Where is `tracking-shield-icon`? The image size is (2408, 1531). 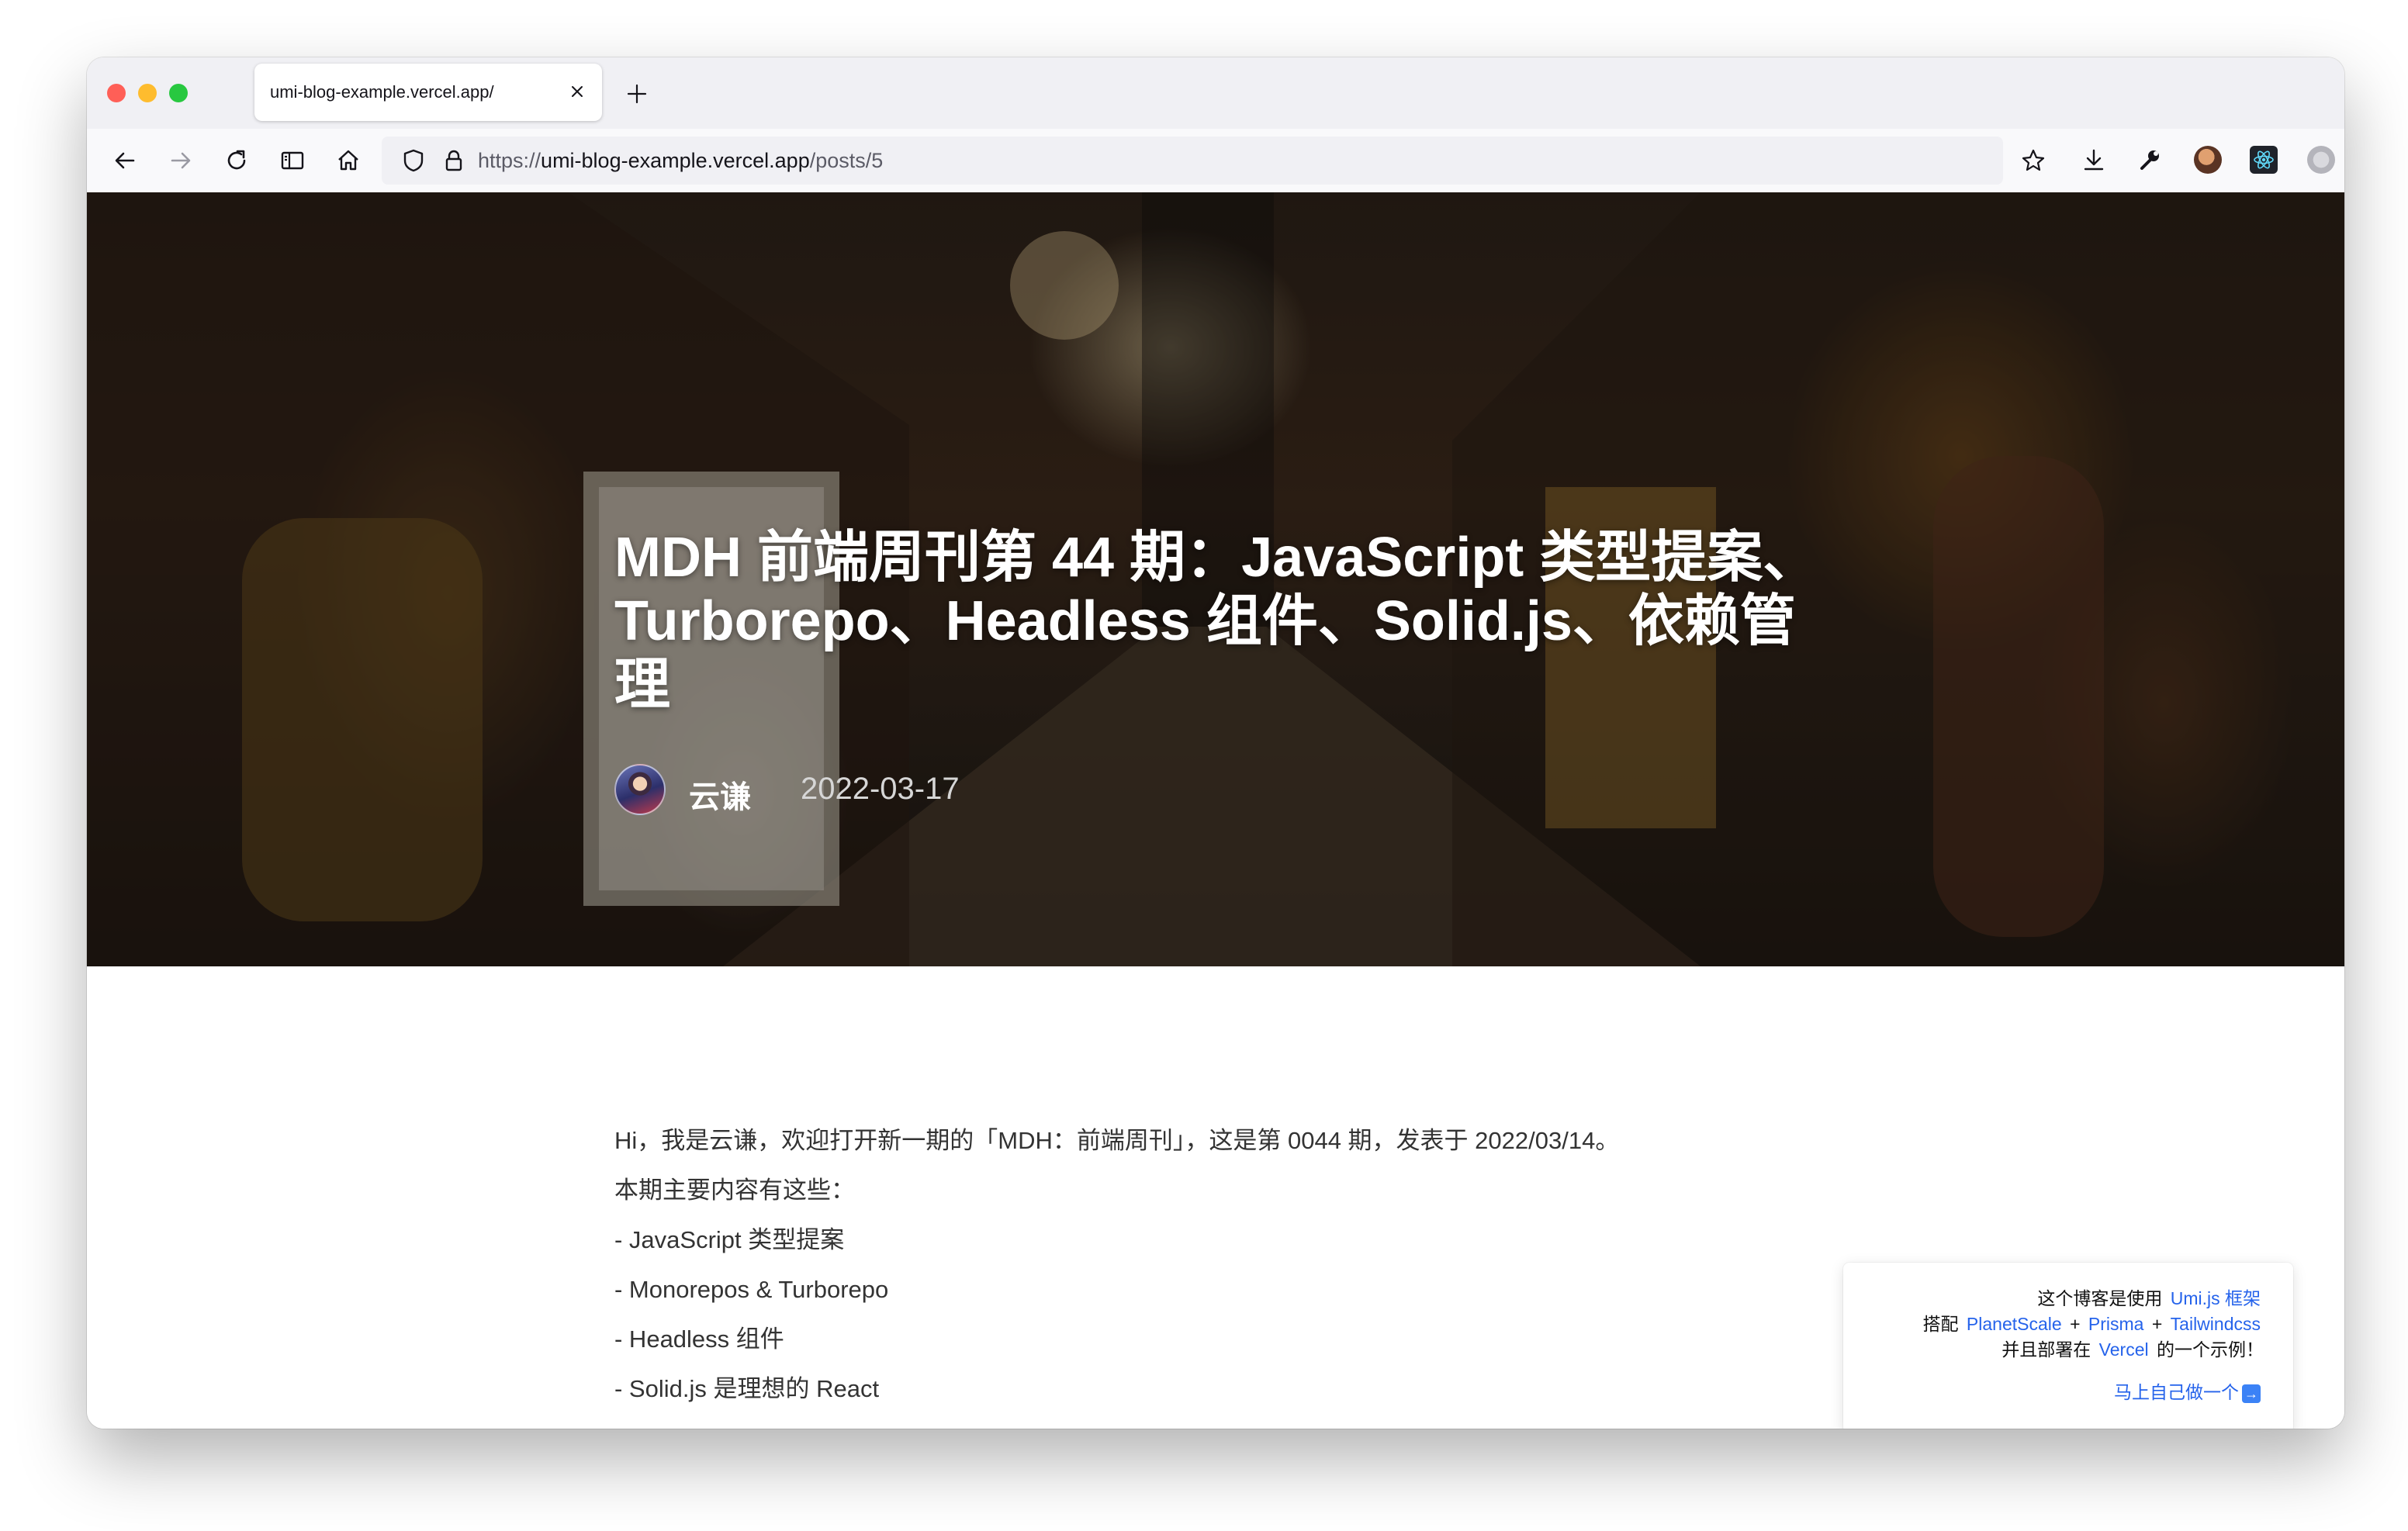
tracking-shield-icon is located at coordinates (413, 160).